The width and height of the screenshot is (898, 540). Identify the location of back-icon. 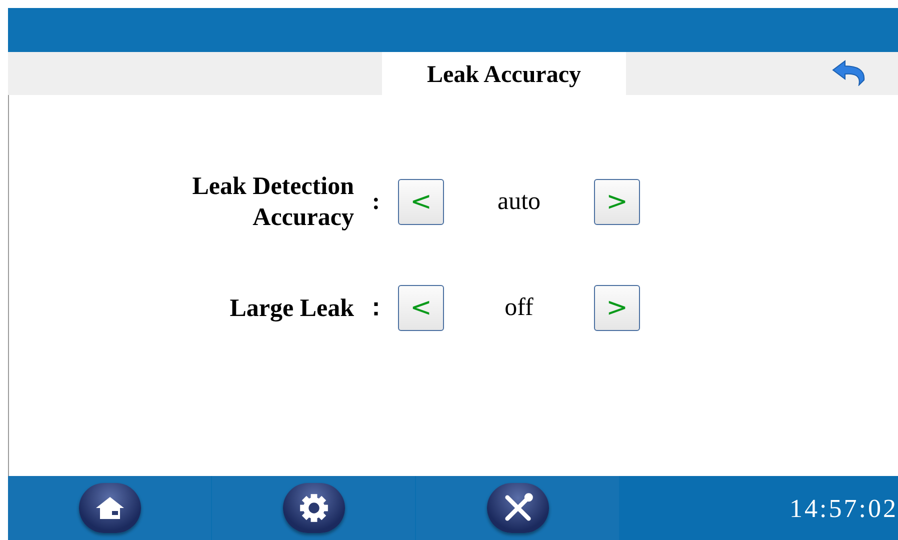
(849, 73).